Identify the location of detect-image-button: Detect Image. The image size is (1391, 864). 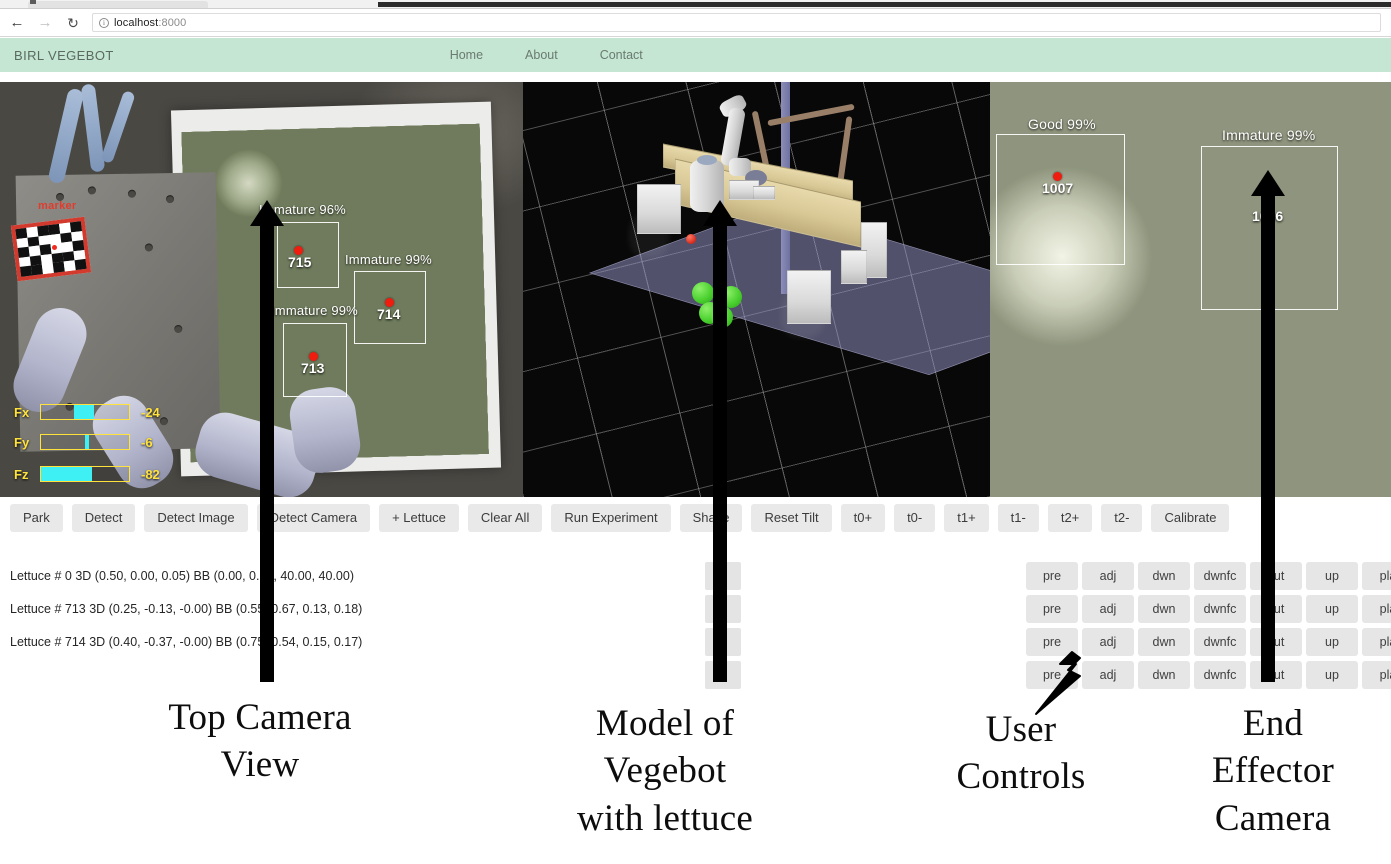
(196, 518).